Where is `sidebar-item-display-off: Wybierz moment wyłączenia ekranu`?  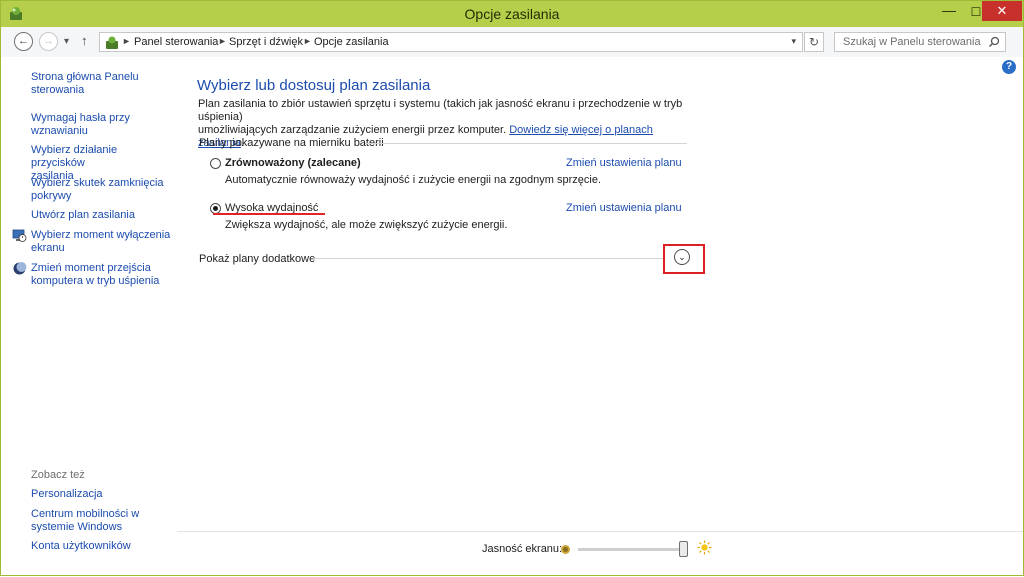 sidebar-item-display-off: Wybierz moment wyłączenia ekranu is located at coordinates (101, 242).